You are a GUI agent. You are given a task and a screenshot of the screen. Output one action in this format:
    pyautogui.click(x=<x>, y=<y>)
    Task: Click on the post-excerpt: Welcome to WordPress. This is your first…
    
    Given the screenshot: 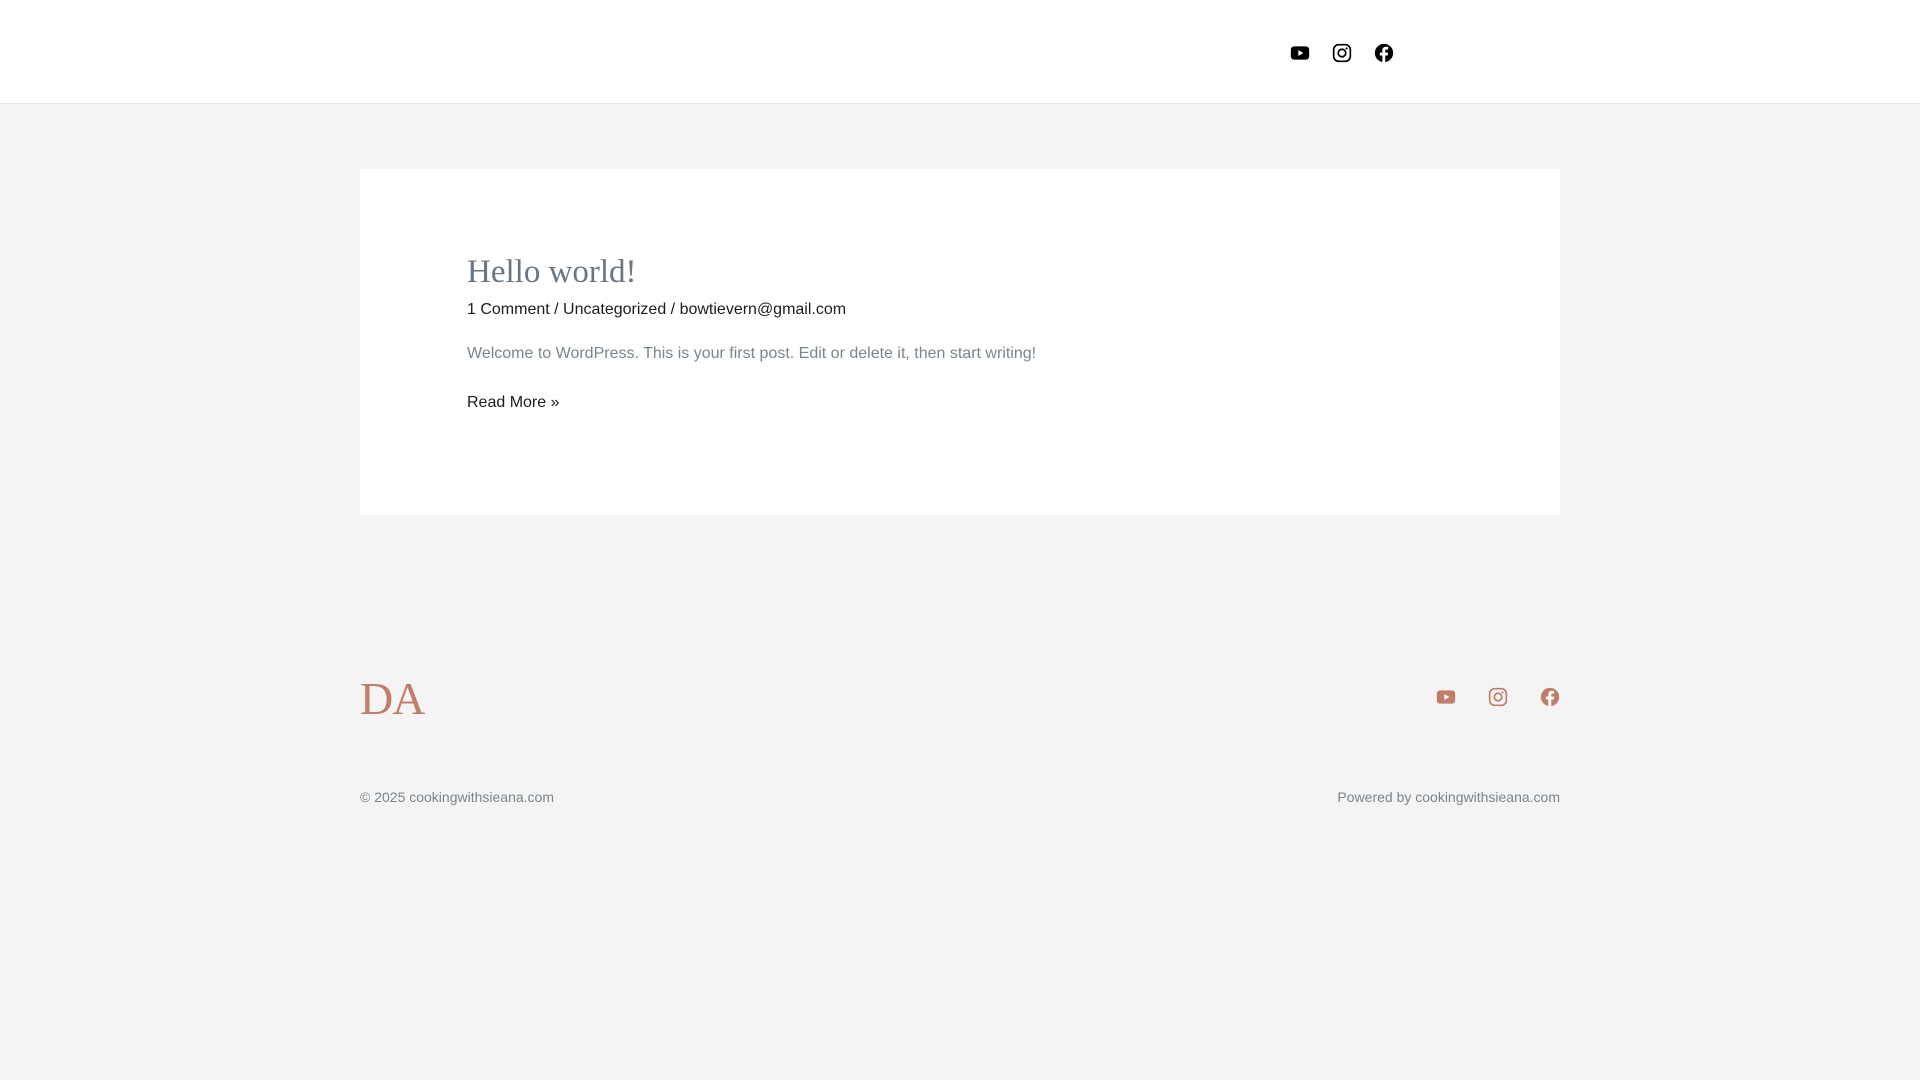 What is the action you would take?
    pyautogui.click(x=752, y=353)
    